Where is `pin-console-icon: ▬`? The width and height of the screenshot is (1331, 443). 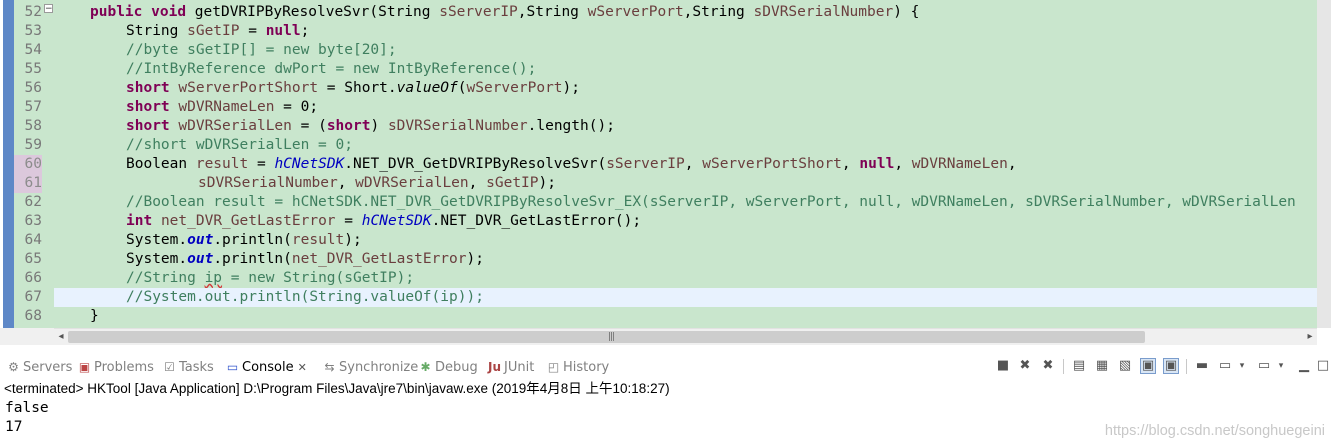 pin-console-icon: ▬ is located at coordinates (1202, 366).